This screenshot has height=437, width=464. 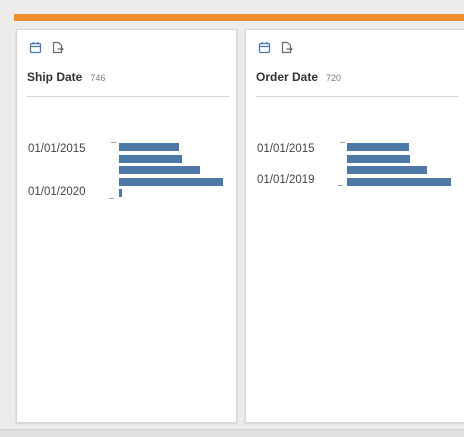 I want to click on card-header: Ship Date 746, so click(x=66, y=77).